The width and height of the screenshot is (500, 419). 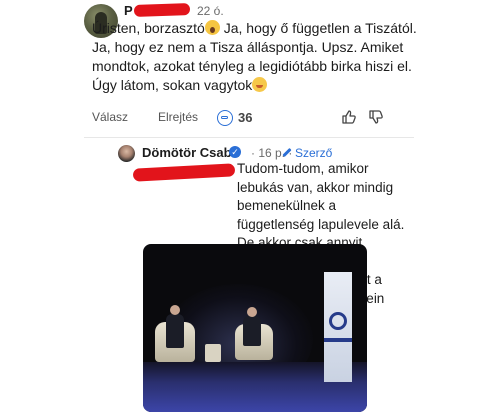 I want to click on divider, so click(x=249, y=137).